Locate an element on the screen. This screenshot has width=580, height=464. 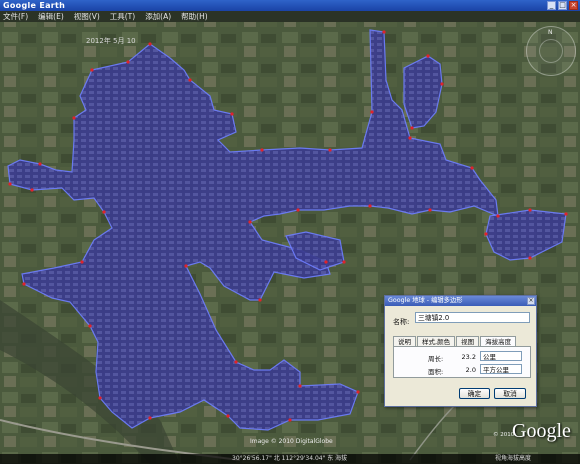
copyright-text: © 2010 is located at coordinates (504, 435).